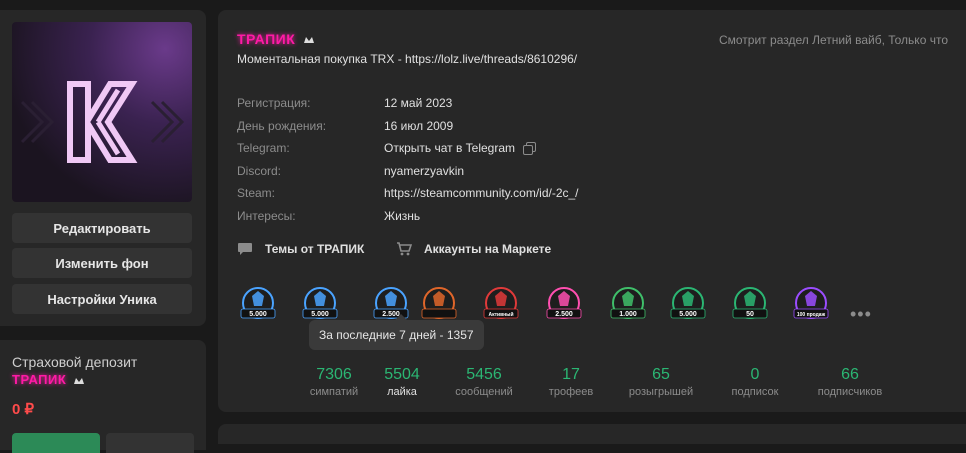 This screenshot has height=453, width=966. What do you see at coordinates (404, 249) in the screenshot?
I see `cart-icon` at bounding box center [404, 249].